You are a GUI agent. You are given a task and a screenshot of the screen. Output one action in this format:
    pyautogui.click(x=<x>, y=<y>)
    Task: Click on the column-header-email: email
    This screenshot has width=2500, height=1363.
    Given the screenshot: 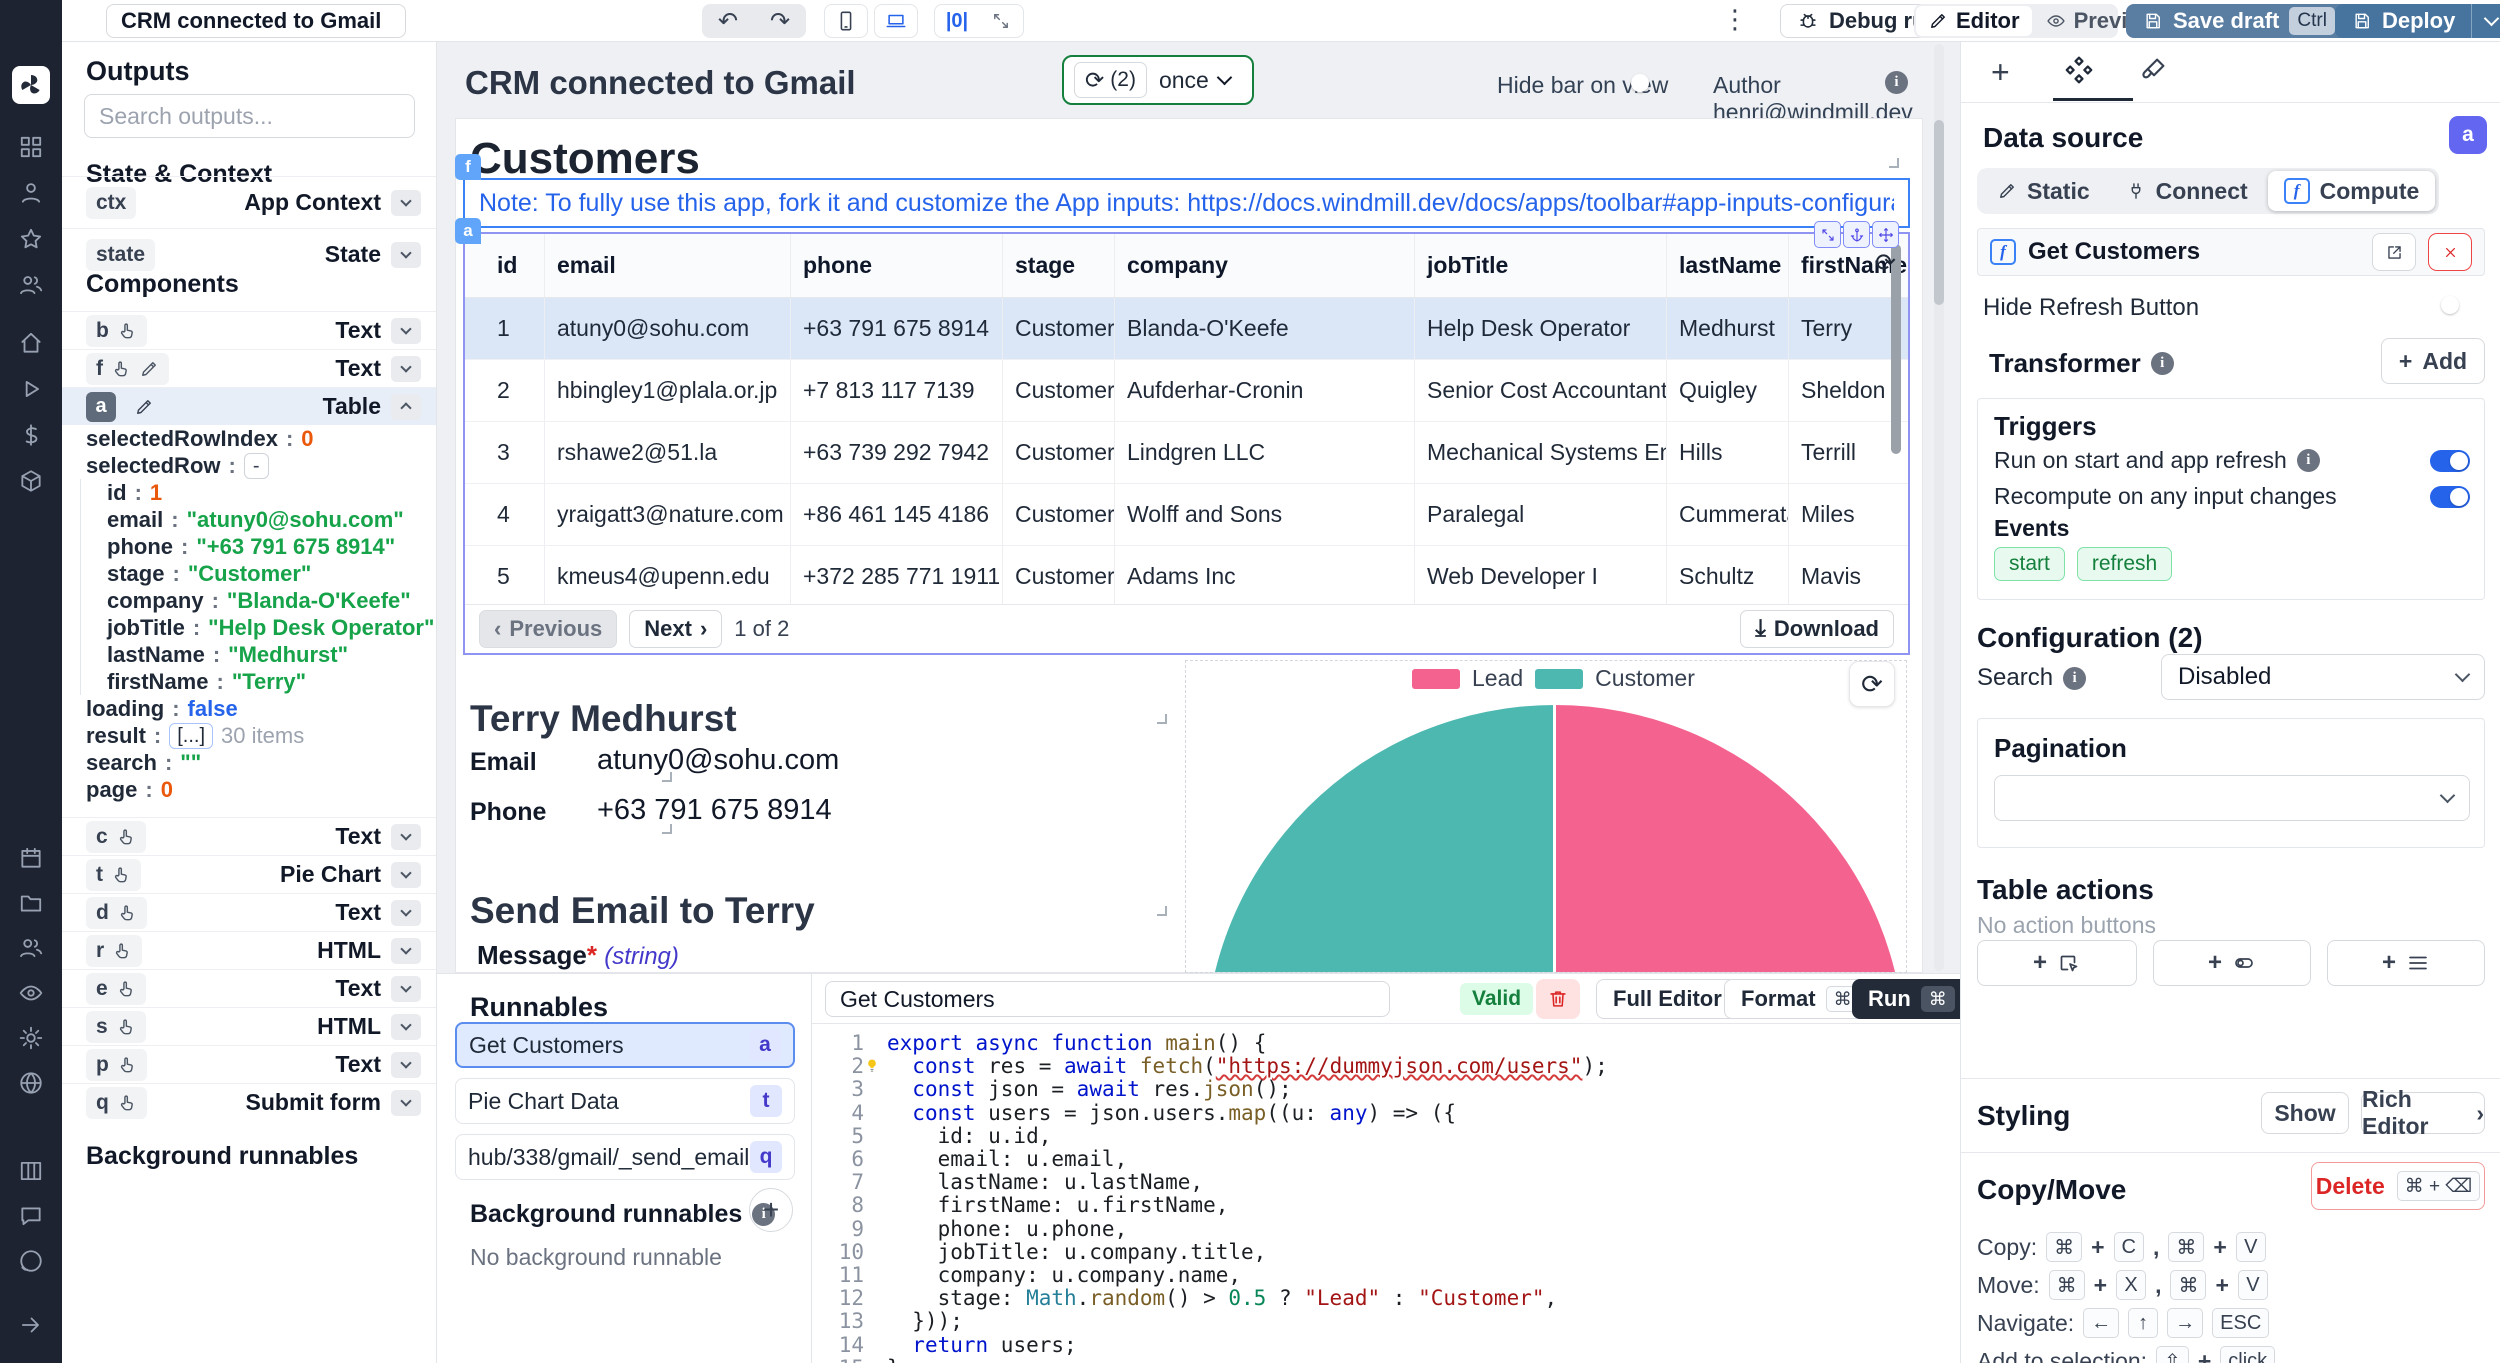 What is the action you would take?
    pyautogui.click(x=668, y=265)
    